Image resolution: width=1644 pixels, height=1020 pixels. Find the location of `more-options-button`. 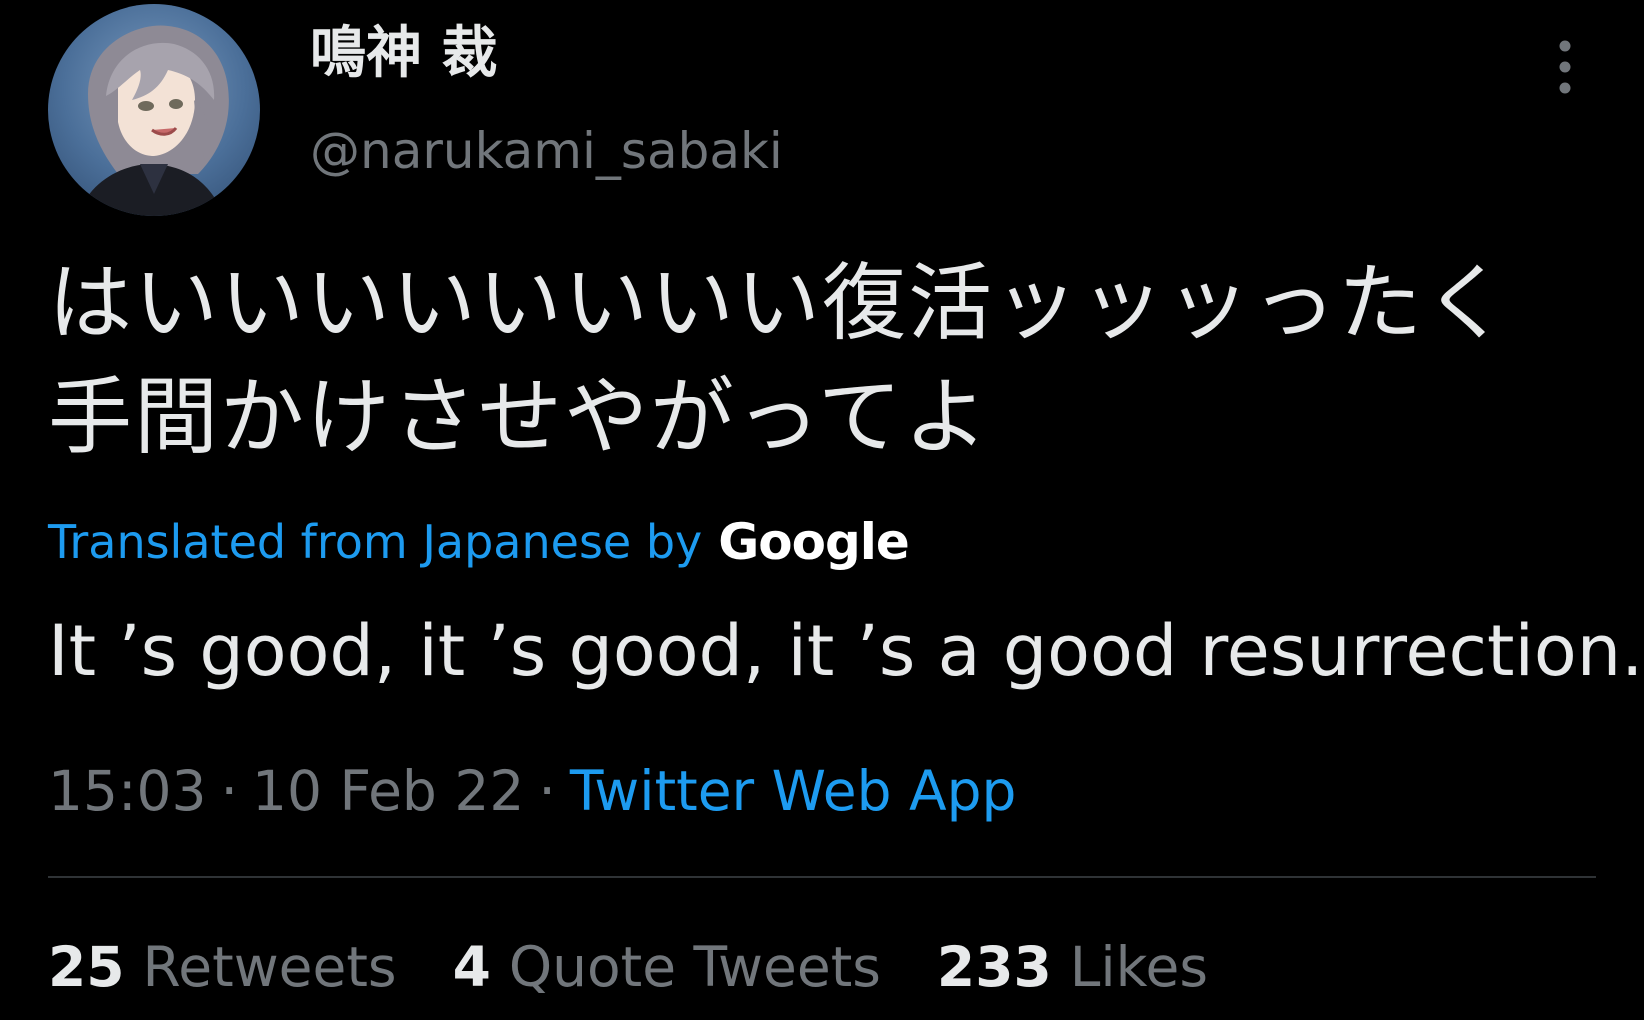

more-options-button is located at coordinates (1565, 67).